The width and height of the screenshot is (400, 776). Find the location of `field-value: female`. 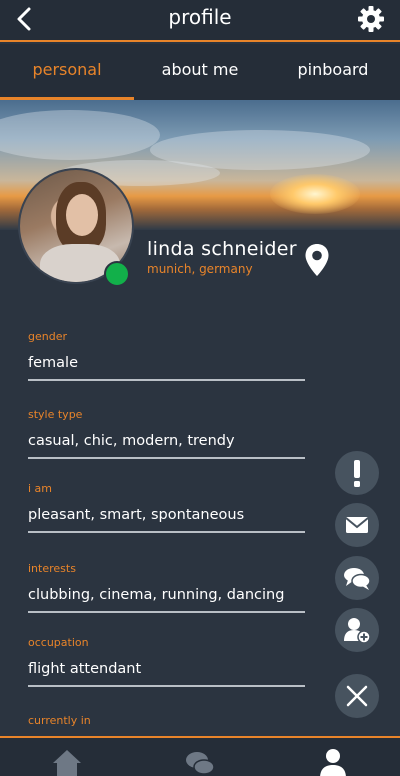

field-value: female is located at coordinates (166, 368).